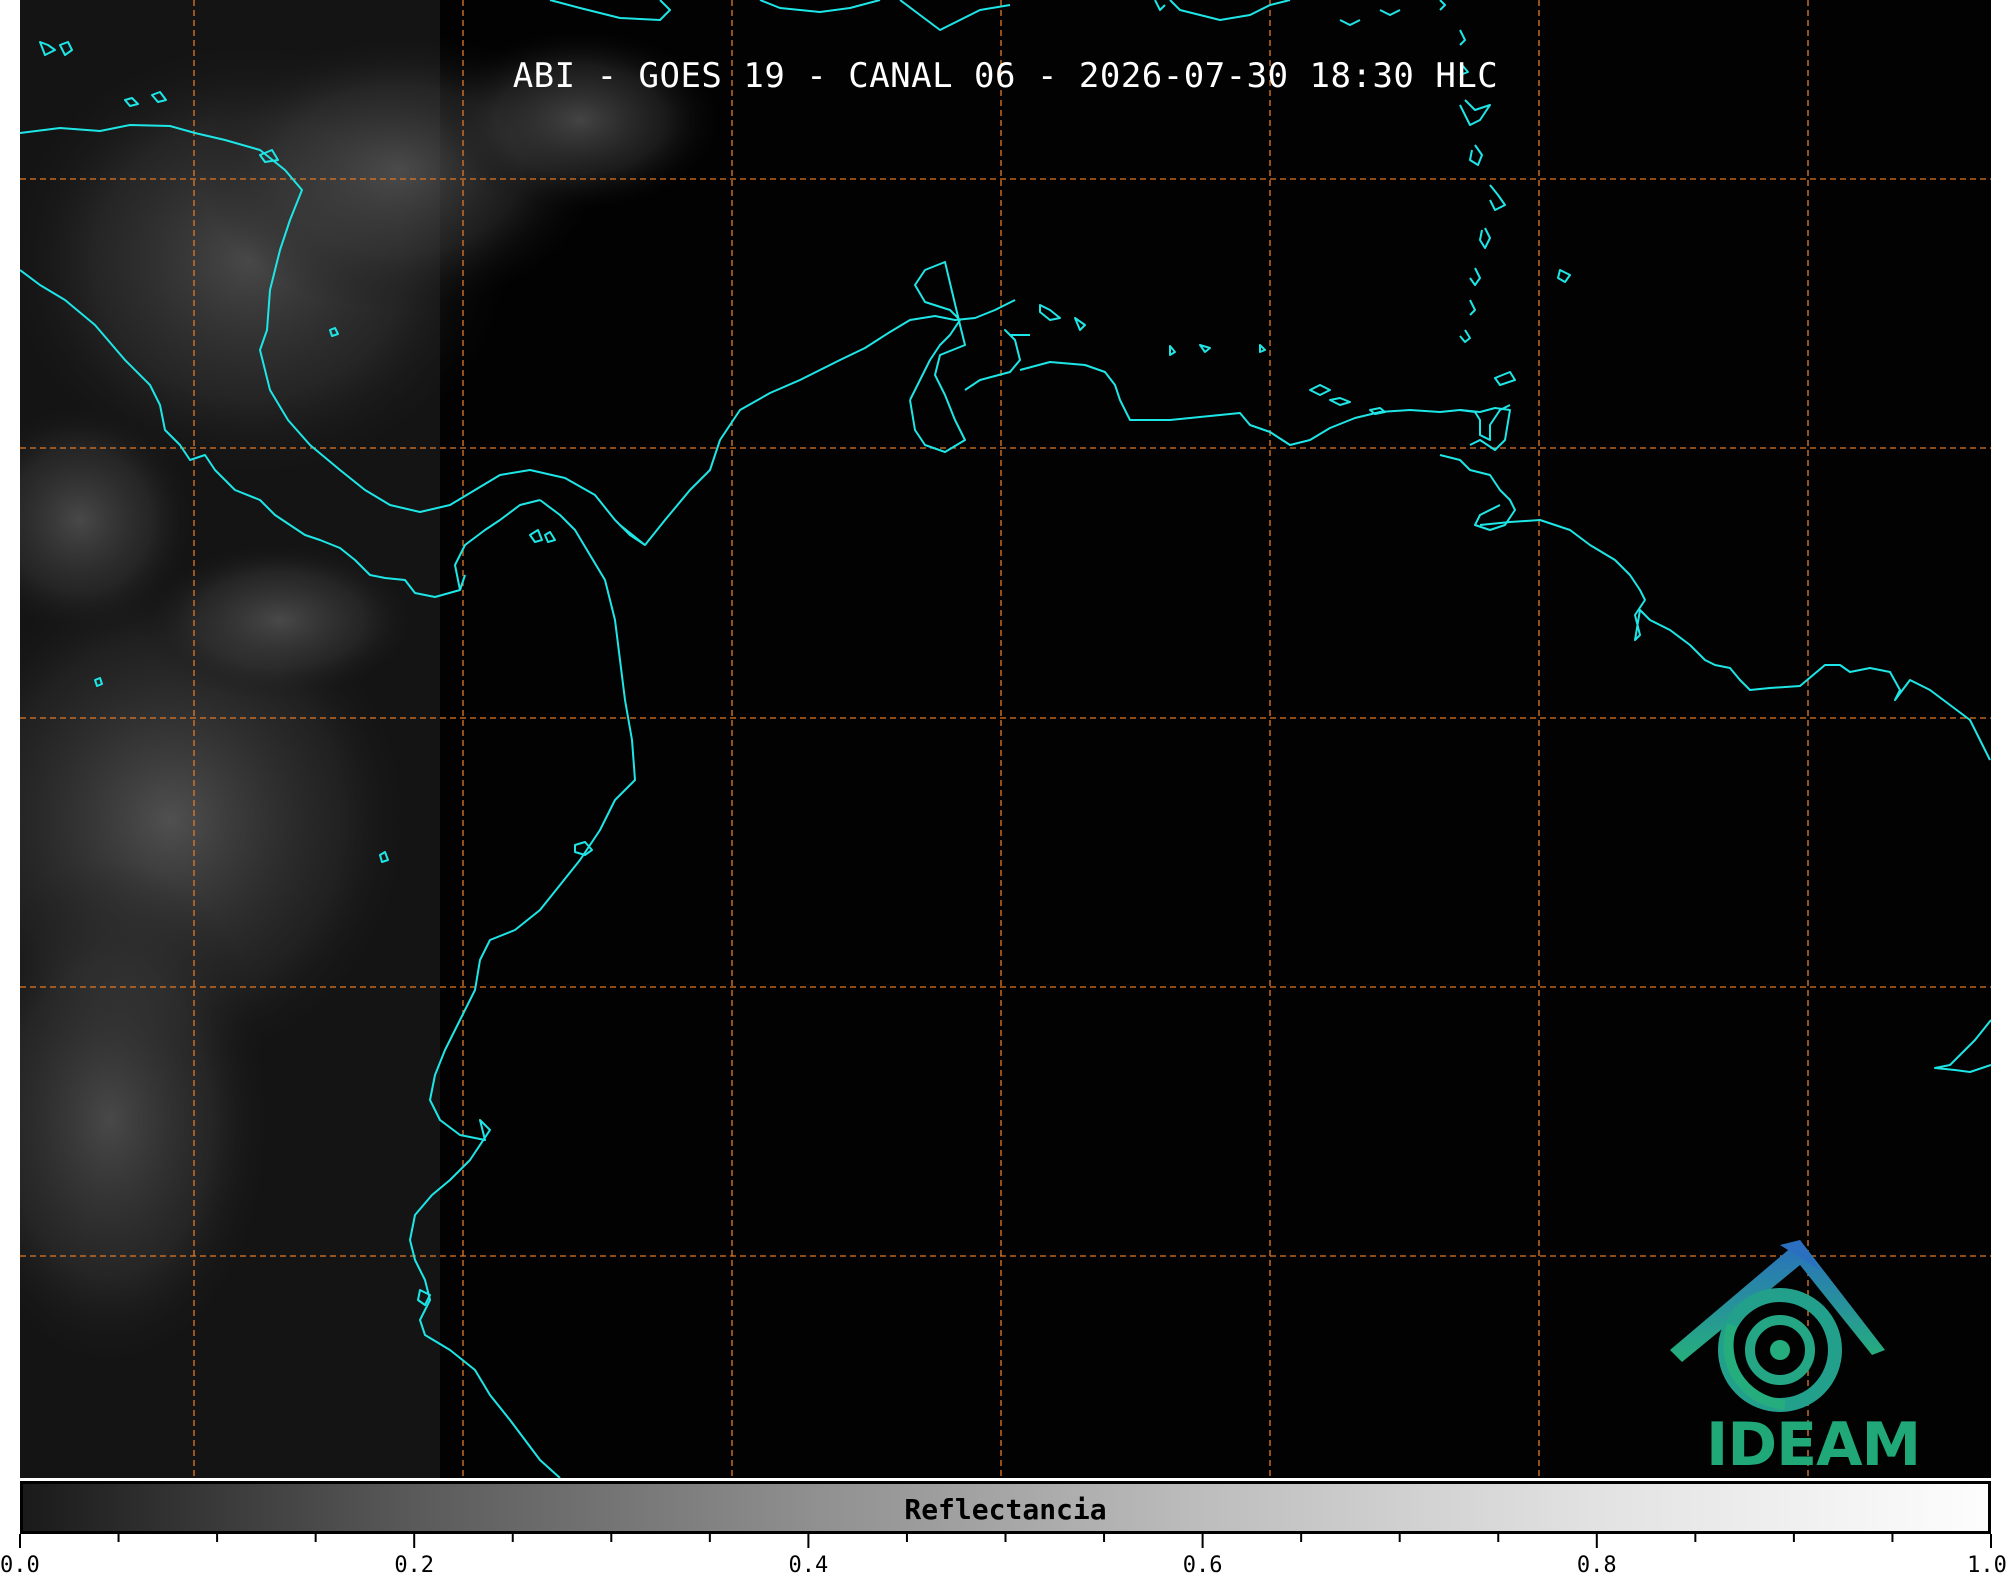 The height and width of the screenshot is (1578, 2011). What do you see at coordinates (1813, 1444) in the screenshot?
I see `ideam-logo-text: IDEAM` at bounding box center [1813, 1444].